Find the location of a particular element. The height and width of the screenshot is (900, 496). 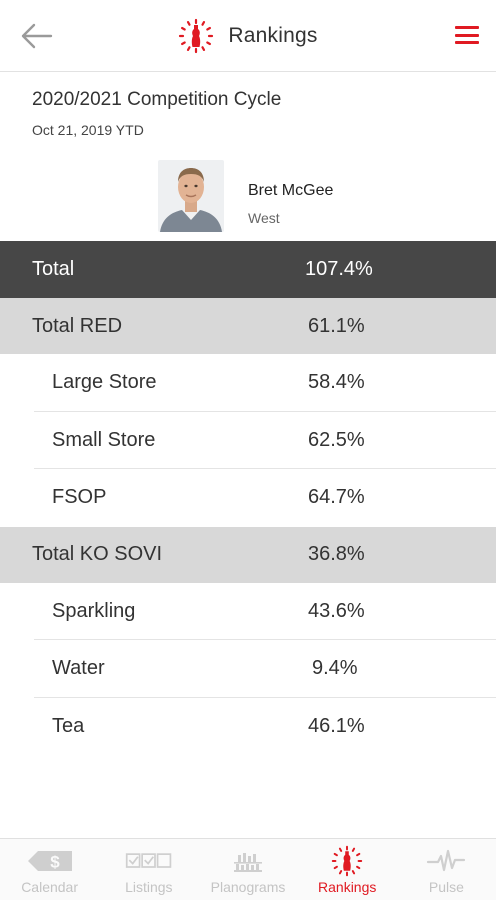

page-title: Rankings is located at coordinates (273, 35).